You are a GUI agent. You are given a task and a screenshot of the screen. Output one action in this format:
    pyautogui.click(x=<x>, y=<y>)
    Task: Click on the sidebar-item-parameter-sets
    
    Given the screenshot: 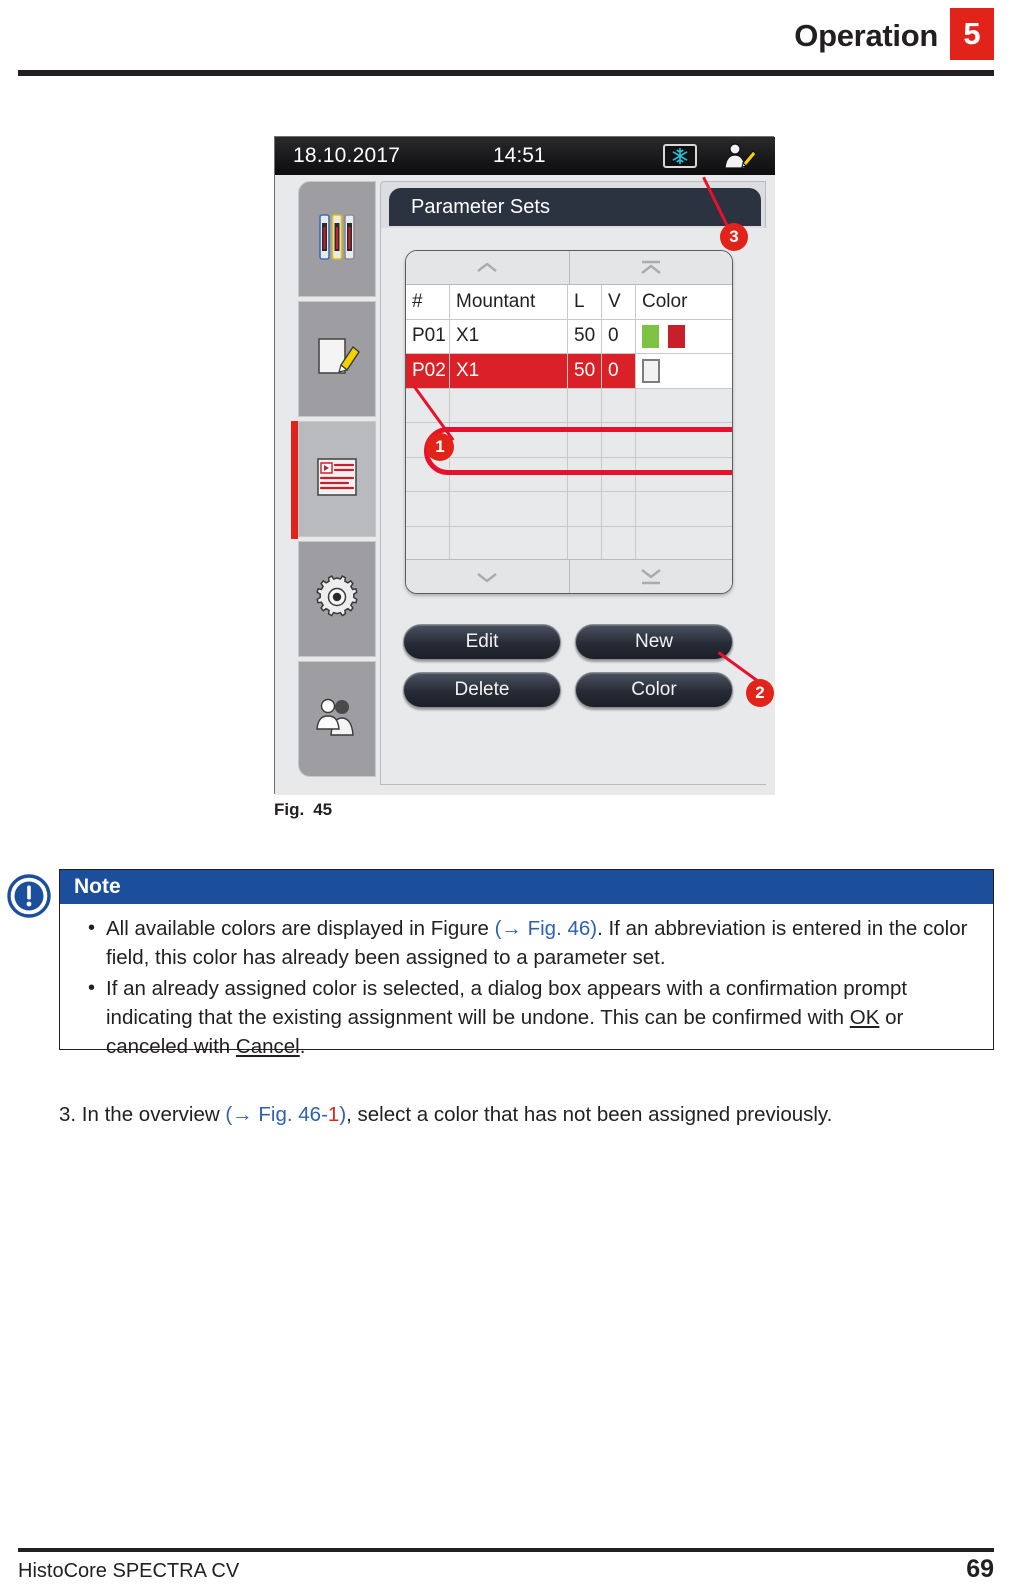 What is the action you would take?
    pyautogui.click(x=333, y=480)
    